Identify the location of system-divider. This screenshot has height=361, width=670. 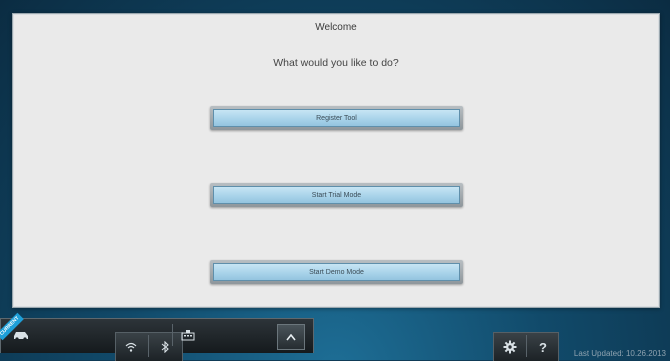
(526, 346).